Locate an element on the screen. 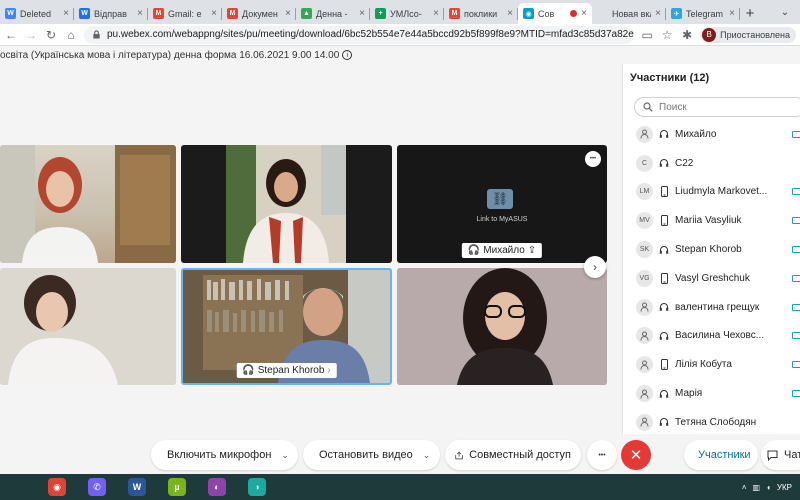 The height and width of the screenshot is (500, 800). profile-status: Приостановлена is located at coordinates (755, 34).